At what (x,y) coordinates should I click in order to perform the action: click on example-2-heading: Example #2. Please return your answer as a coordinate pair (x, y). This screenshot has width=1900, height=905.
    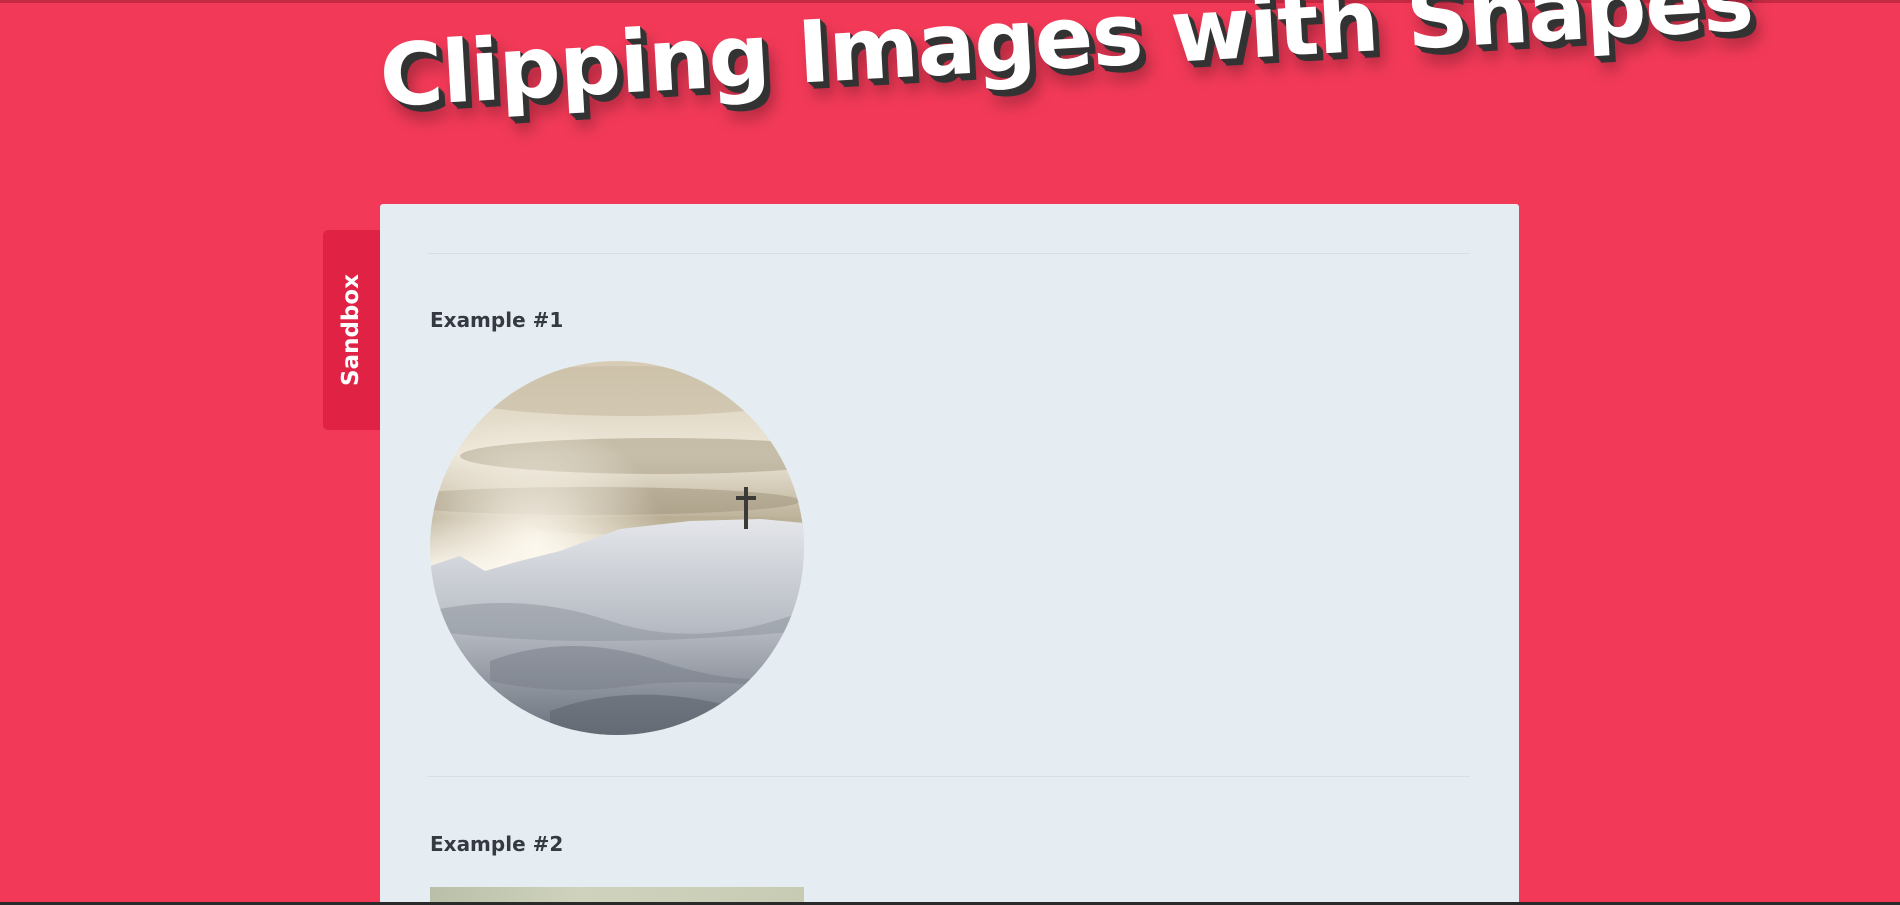
    Looking at the image, I should click on (497, 844).